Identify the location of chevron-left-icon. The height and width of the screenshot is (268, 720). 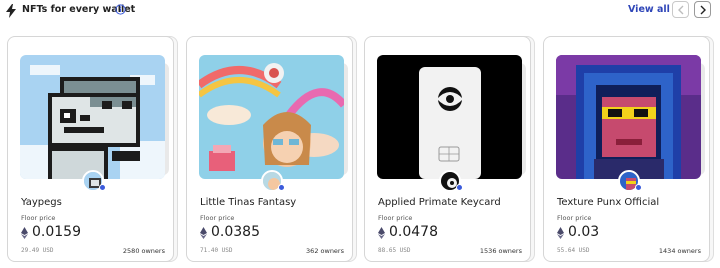
(681, 10).